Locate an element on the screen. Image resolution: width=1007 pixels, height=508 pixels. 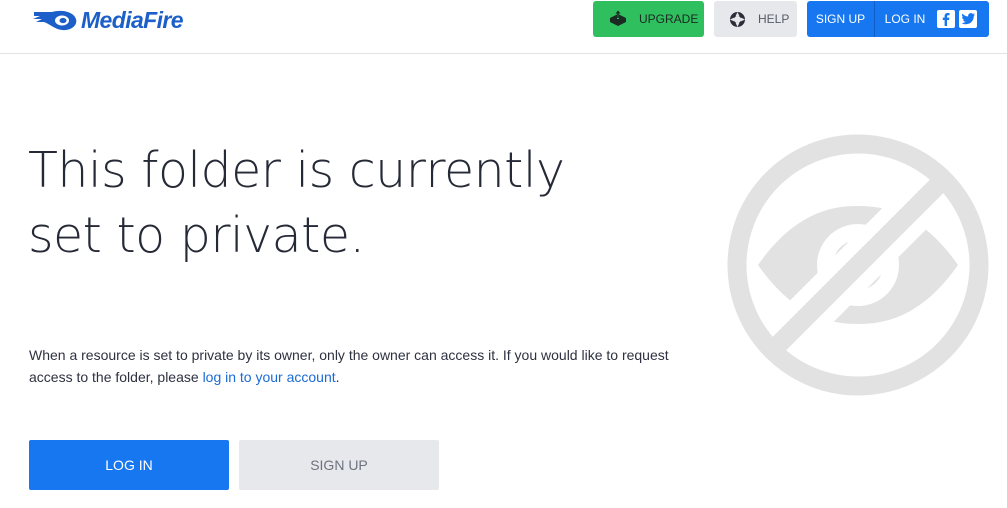
description-period: . is located at coordinates (337, 377).